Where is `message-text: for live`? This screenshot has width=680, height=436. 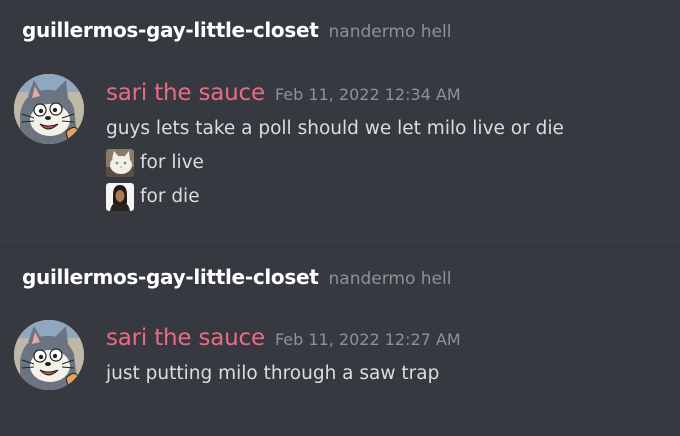 message-text: for live is located at coordinates (335, 163).